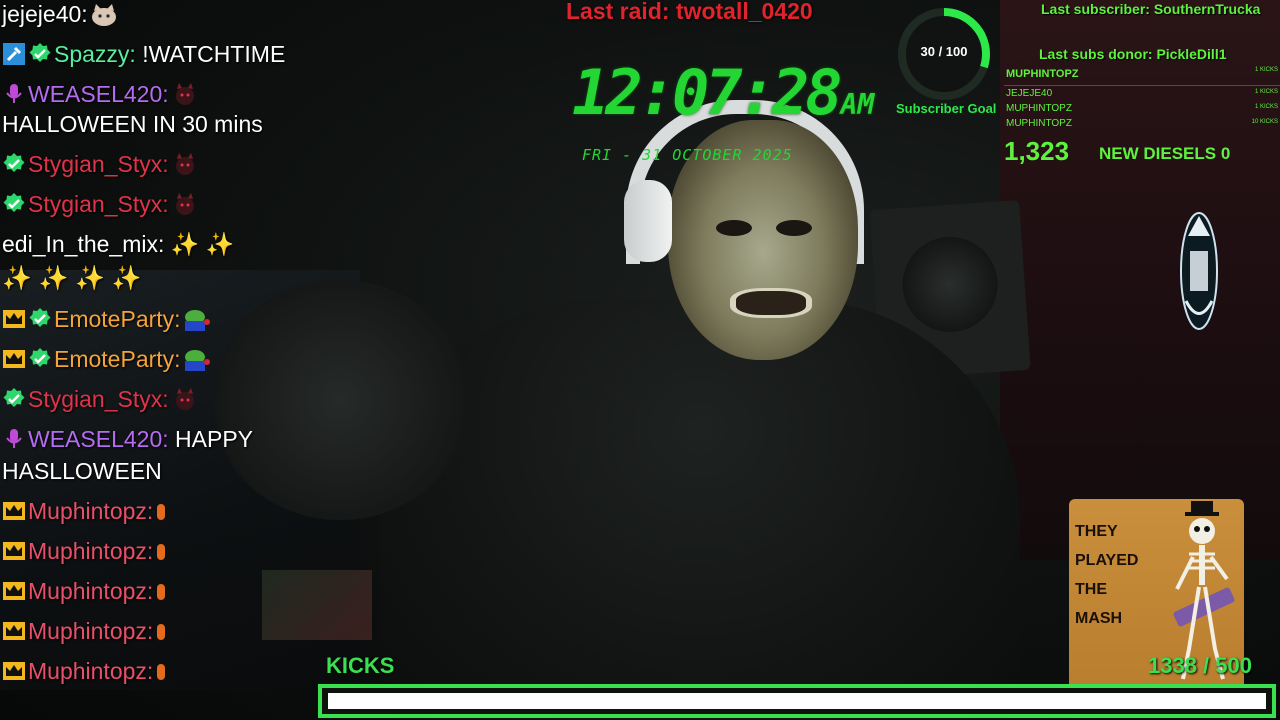 The image size is (1280, 720). What do you see at coordinates (1133, 54) in the screenshot?
I see `last-subs-donor: Last subs donor: PickleDill1` at bounding box center [1133, 54].